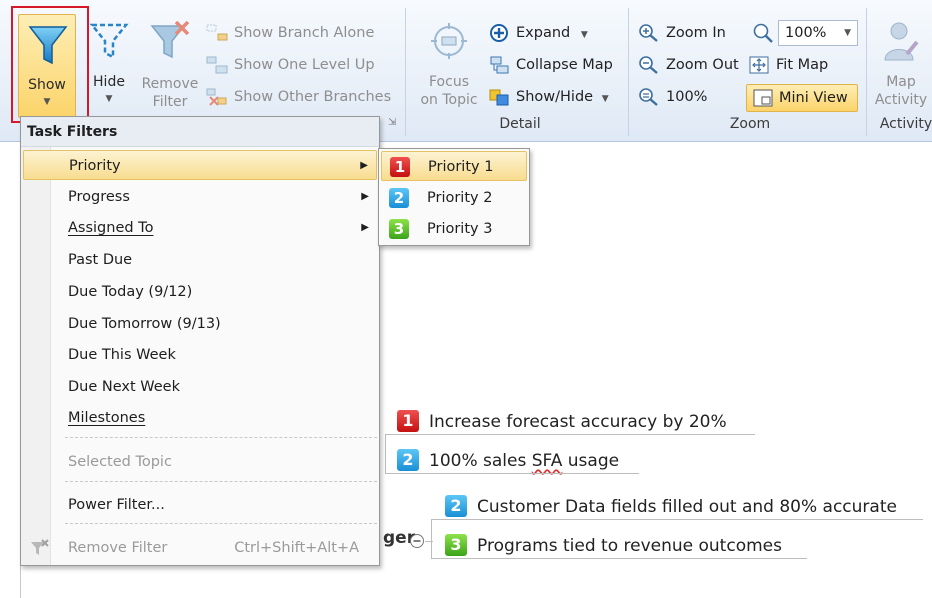 The height and width of the screenshot is (598, 932). Describe the element at coordinates (648, 65) in the screenshot. I see `zoom-out-icon` at that location.